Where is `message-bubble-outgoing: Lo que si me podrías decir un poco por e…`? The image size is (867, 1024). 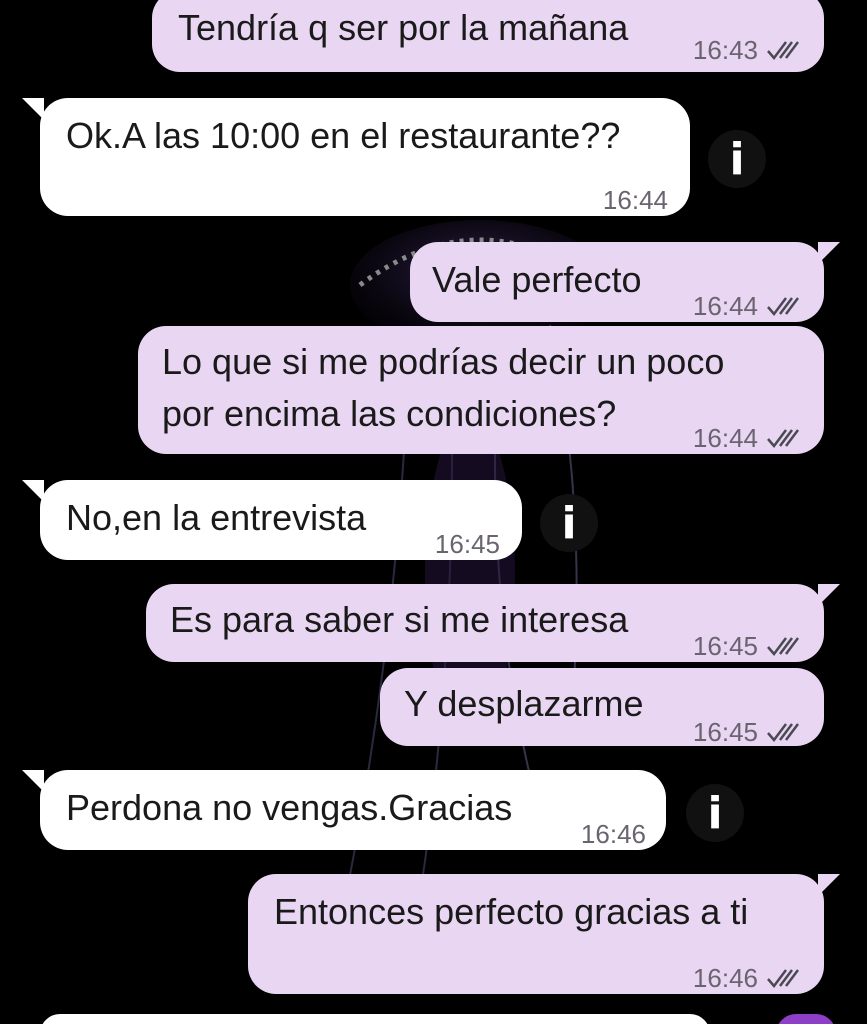
message-bubble-outgoing: Lo que si me podrías decir un poco por e… is located at coordinates (481, 390).